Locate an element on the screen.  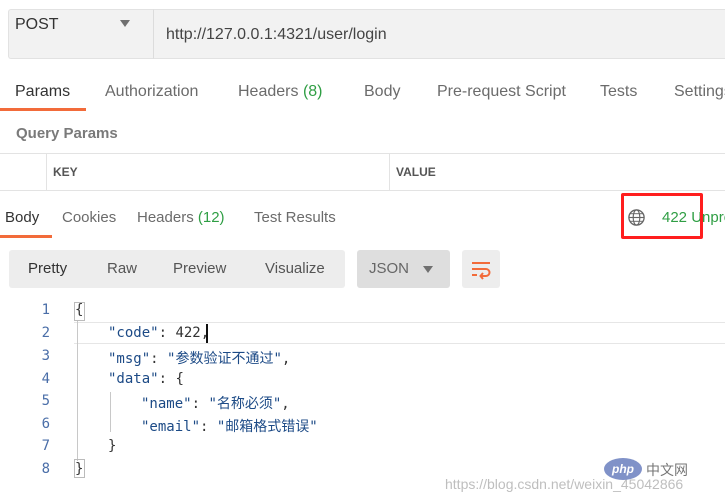
response-tab-cookies: Cookies is located at coordinates (89, 217).